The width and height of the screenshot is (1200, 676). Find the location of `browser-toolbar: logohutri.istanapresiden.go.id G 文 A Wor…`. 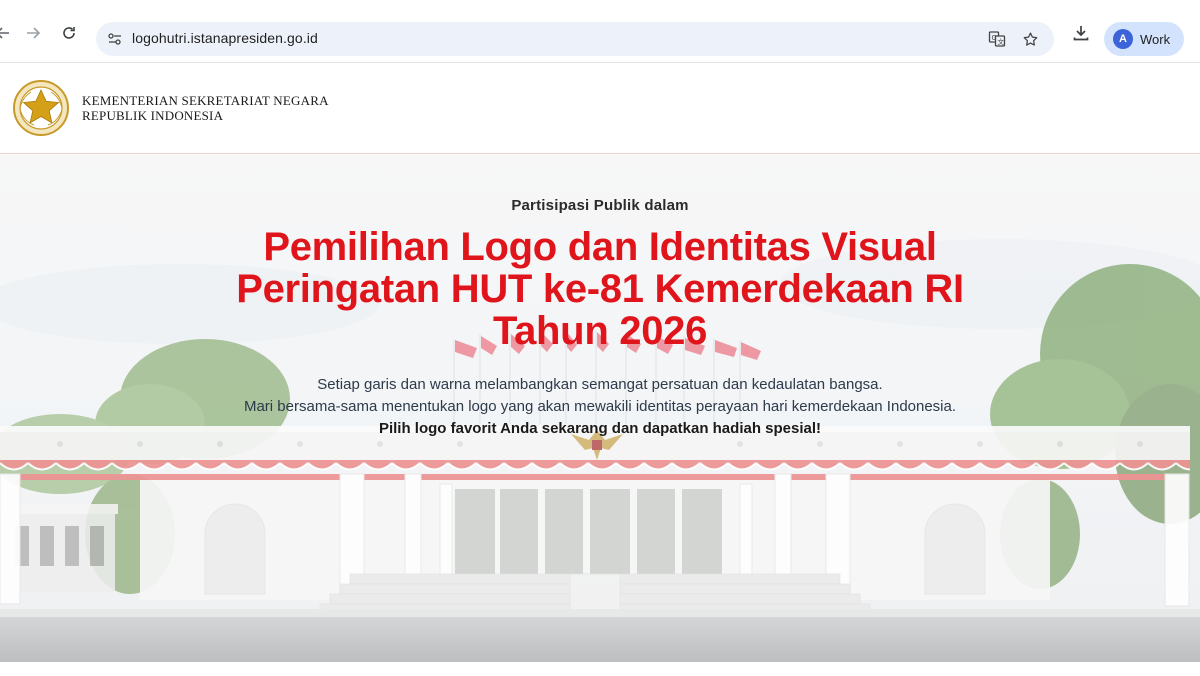

browser-toolbar: logohutri.istanapresiden.go.id G 文 A Wor… is located at coordinates (600, 31).